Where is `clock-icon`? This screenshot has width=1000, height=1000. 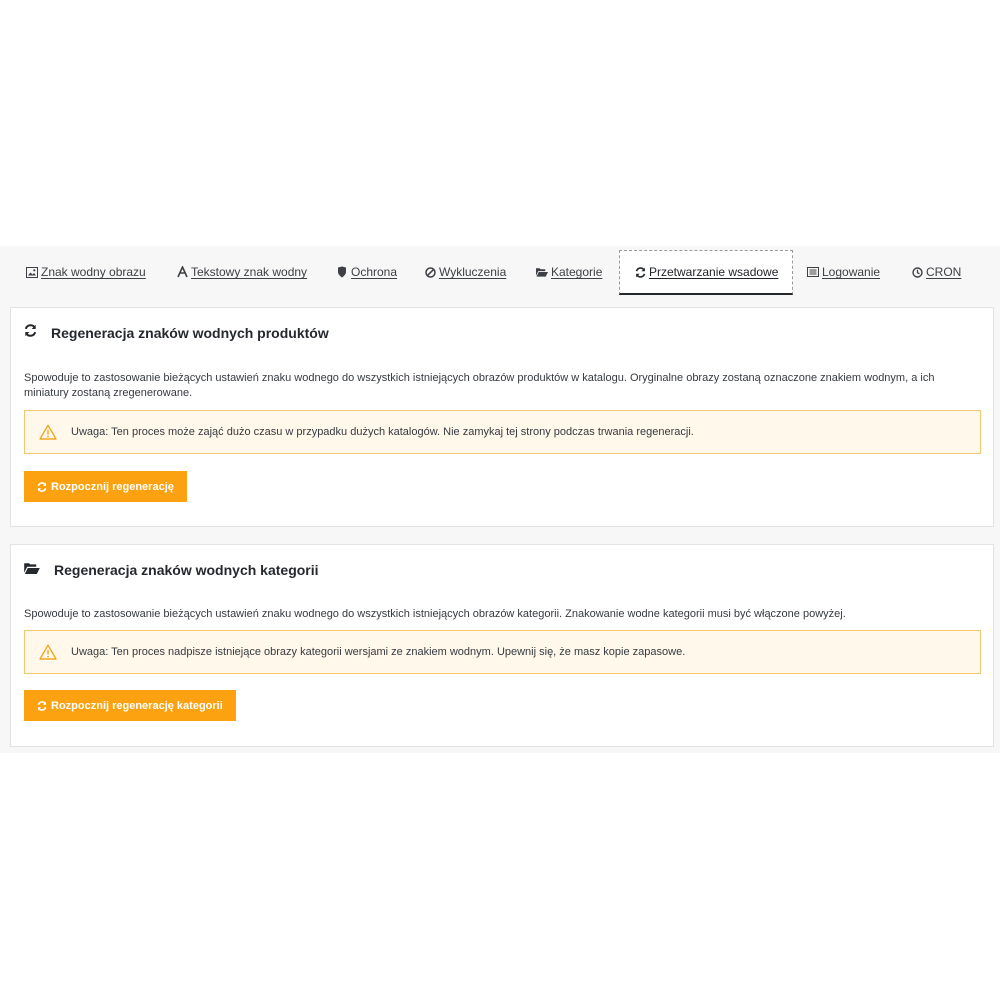
clock-icon is located at coordinates (917, 272).